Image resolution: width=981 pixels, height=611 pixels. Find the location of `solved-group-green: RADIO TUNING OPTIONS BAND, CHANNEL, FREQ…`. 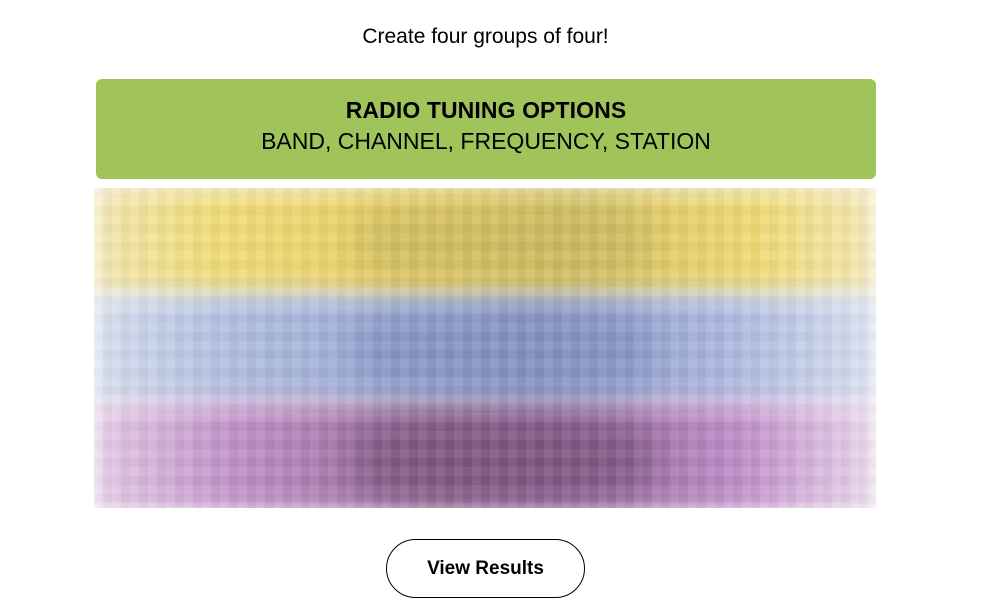

solved-group-green: RADIO TUNING OPTIONS BAND, CHANNEL, FREQ… is located at coordinates (486, 129).